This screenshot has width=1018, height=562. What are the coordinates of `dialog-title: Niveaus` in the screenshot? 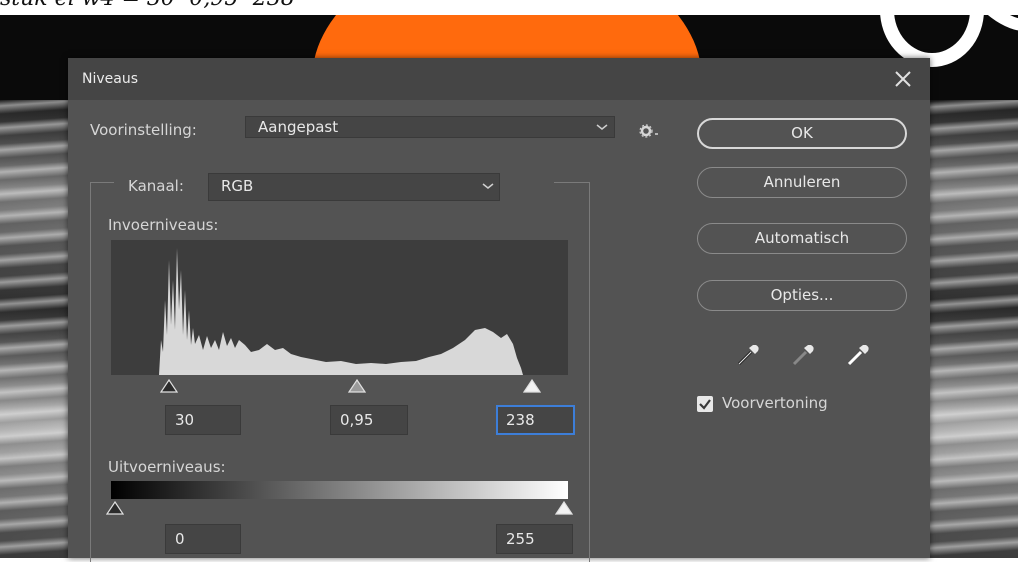 It's located at (110, 79).